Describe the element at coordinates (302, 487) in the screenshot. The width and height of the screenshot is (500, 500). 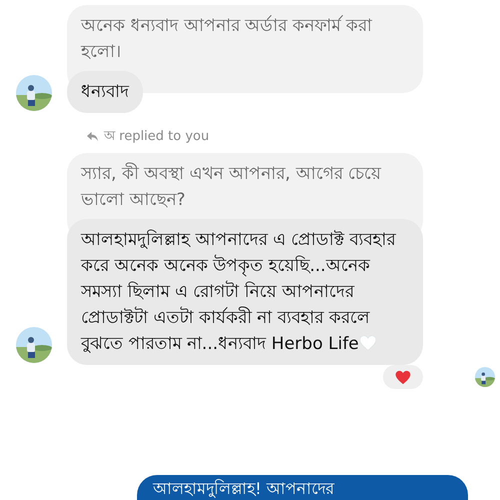
I see `message-bubble: আলহামদুলিল্লাহ! আপনাদের` at that location.